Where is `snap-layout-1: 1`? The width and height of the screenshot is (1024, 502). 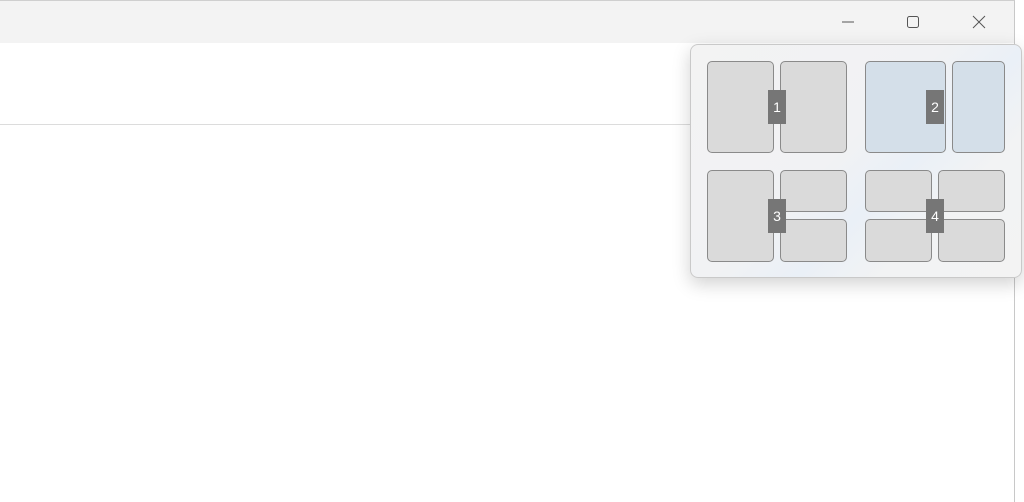
snap-layout-1: 1 is located at coordinates (777, 107).